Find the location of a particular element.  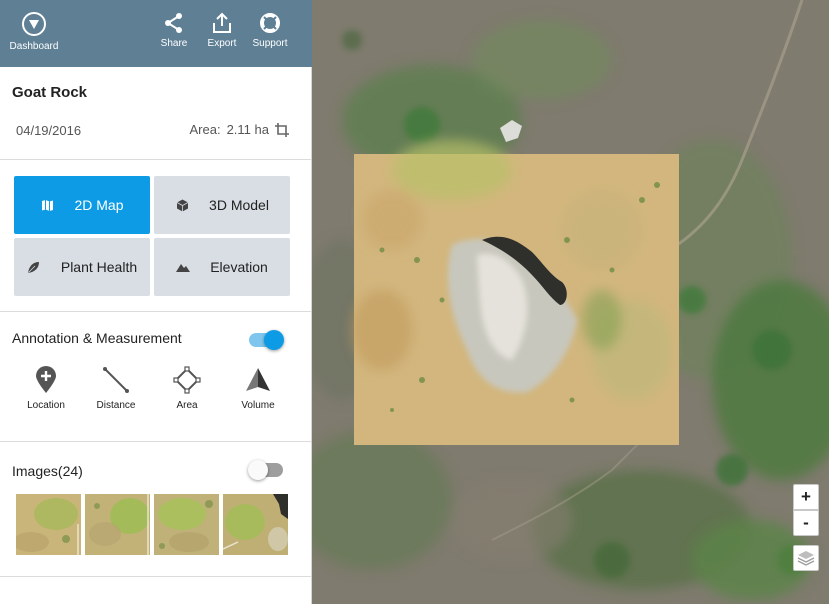

distance-line-icon is located at coordinates (116, 380).